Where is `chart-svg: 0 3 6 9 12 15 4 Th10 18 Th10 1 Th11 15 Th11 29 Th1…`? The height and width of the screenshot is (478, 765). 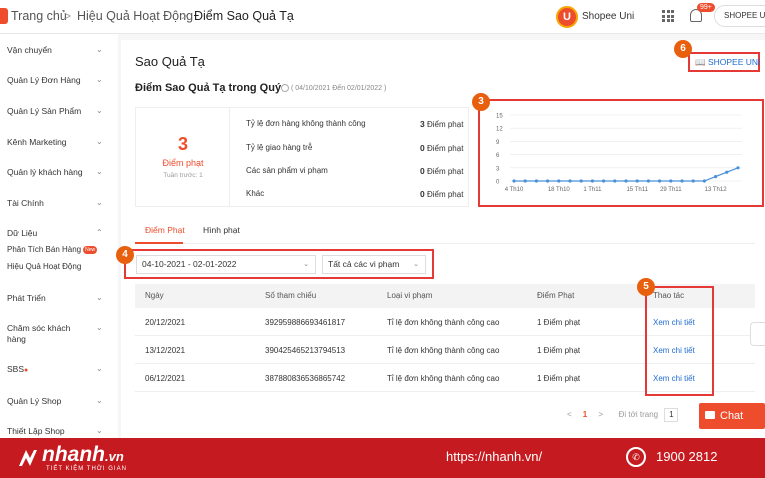
chart-svg: 0 3 6 9 12 15 4 Th10 18 Th10 1 Th11 15 Th11 29 Th1… is located at coordinates (619, 153).